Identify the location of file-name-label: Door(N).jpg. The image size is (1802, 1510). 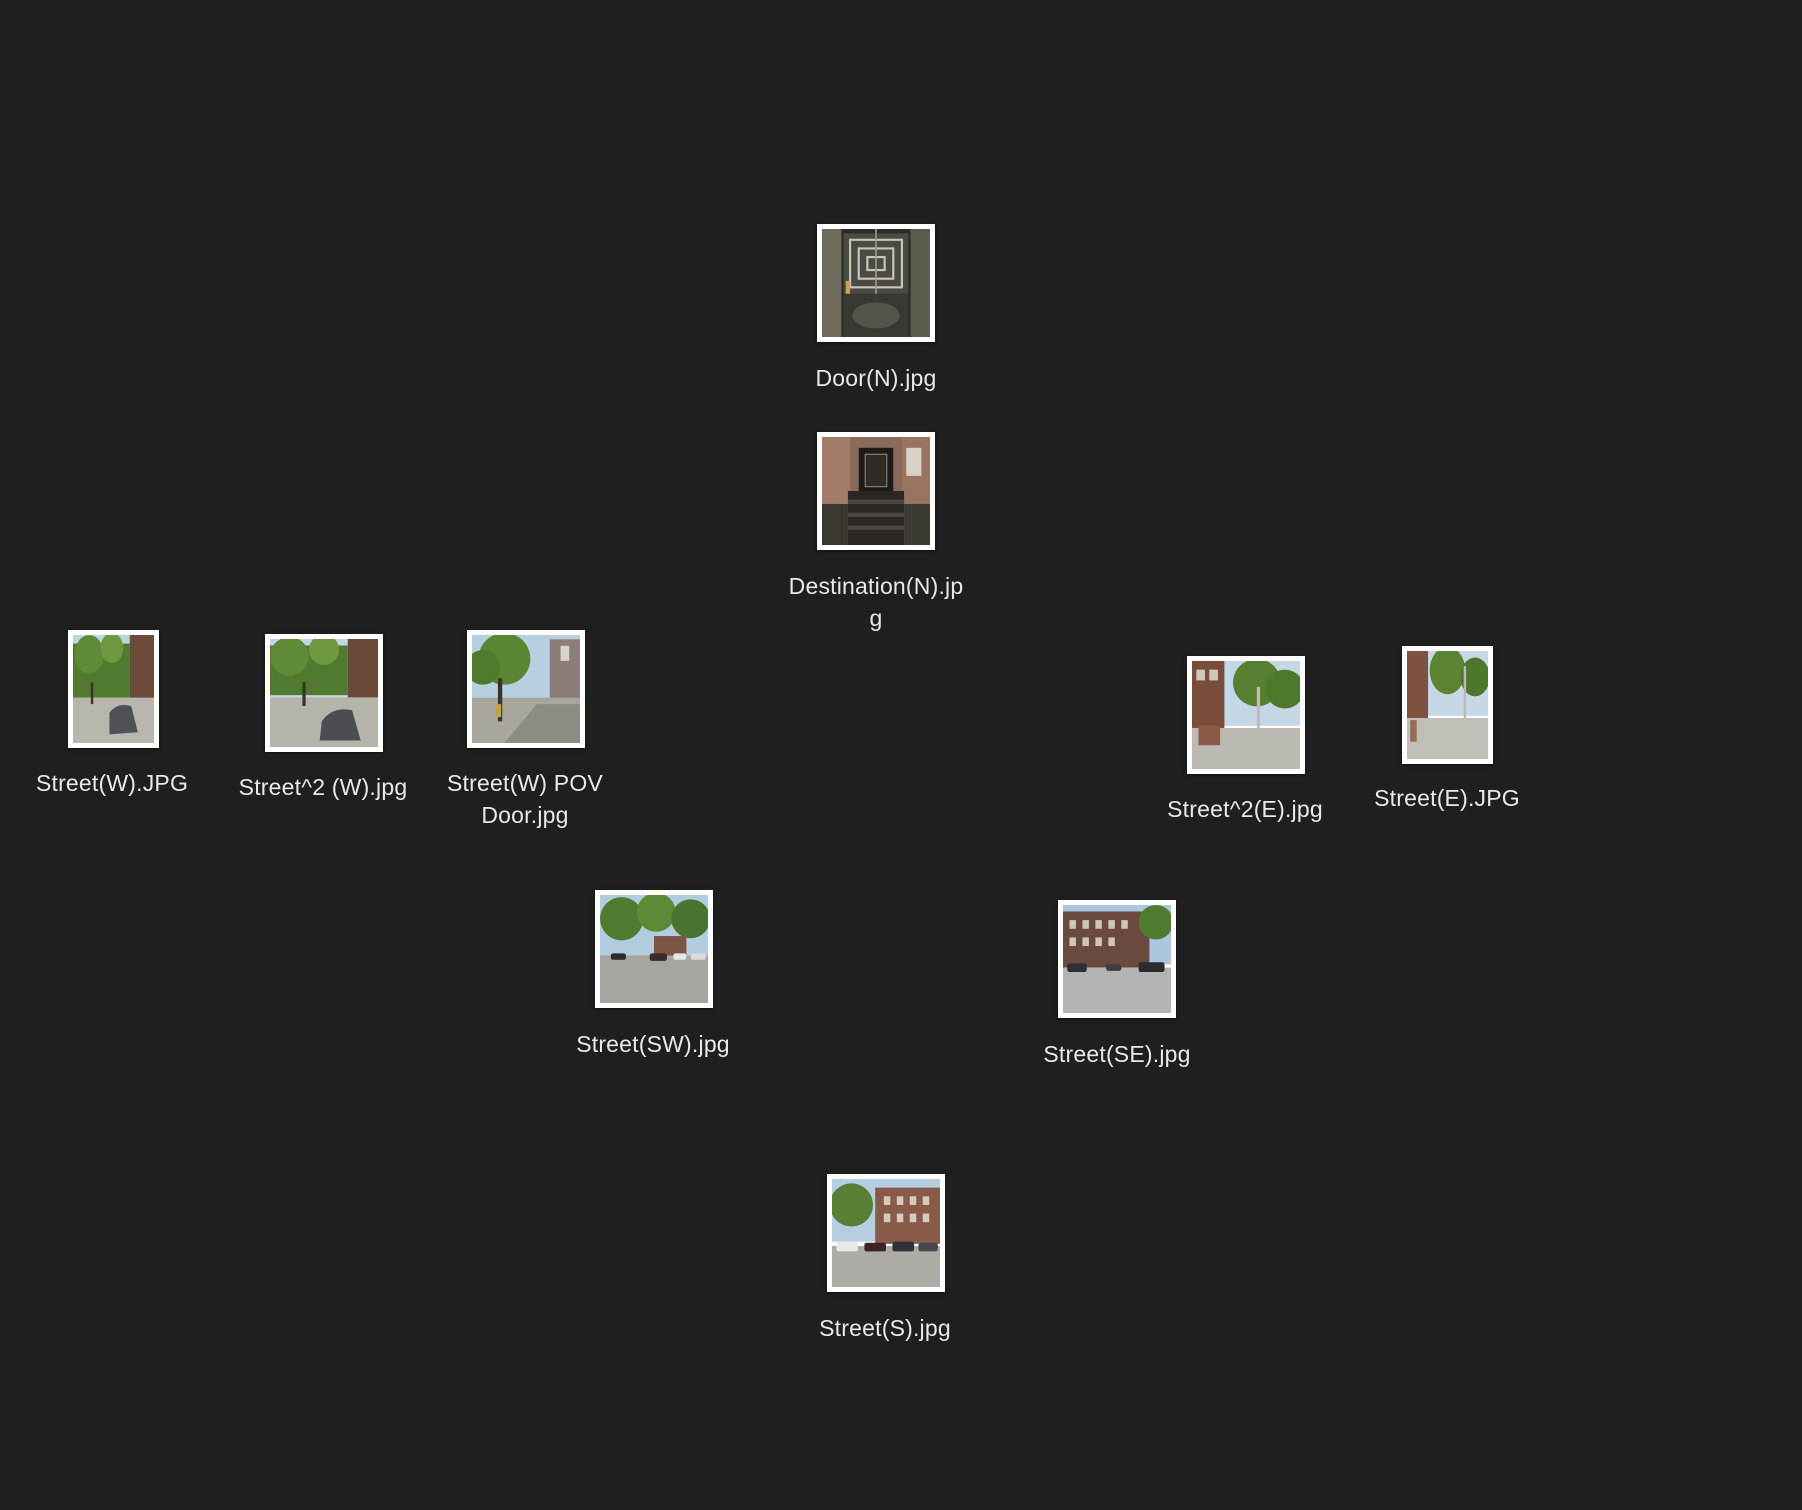
(876, 378).